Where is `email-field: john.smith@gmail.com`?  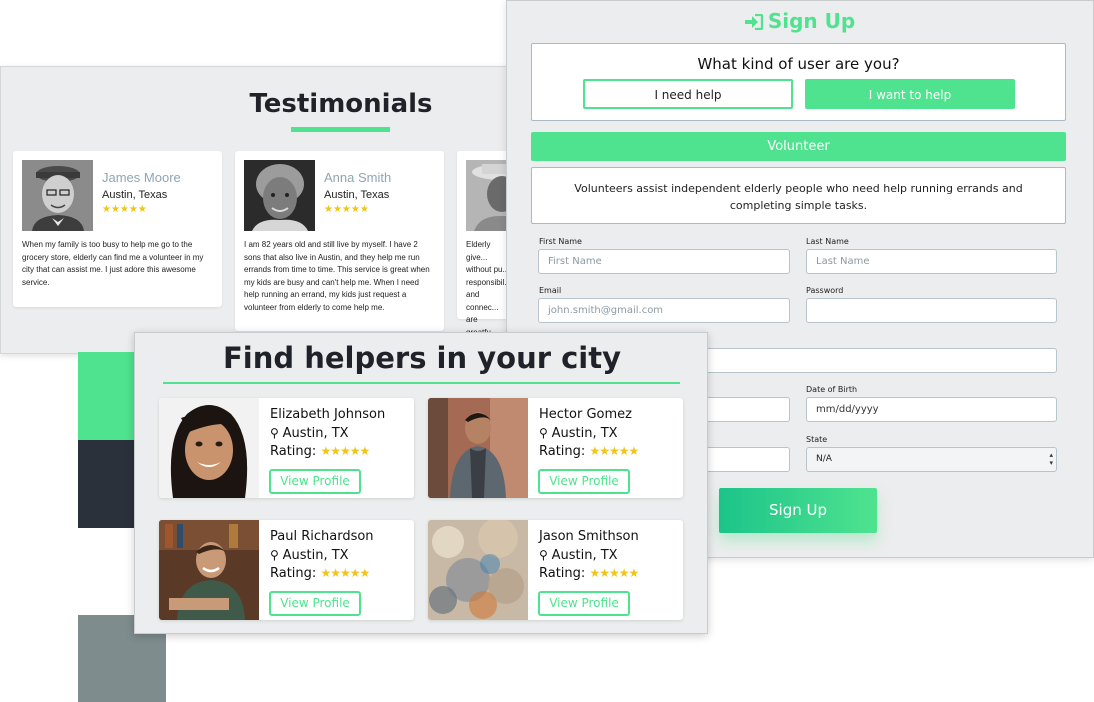
email-field: john.smith@gmail.com is located at coordinates (664, 310).